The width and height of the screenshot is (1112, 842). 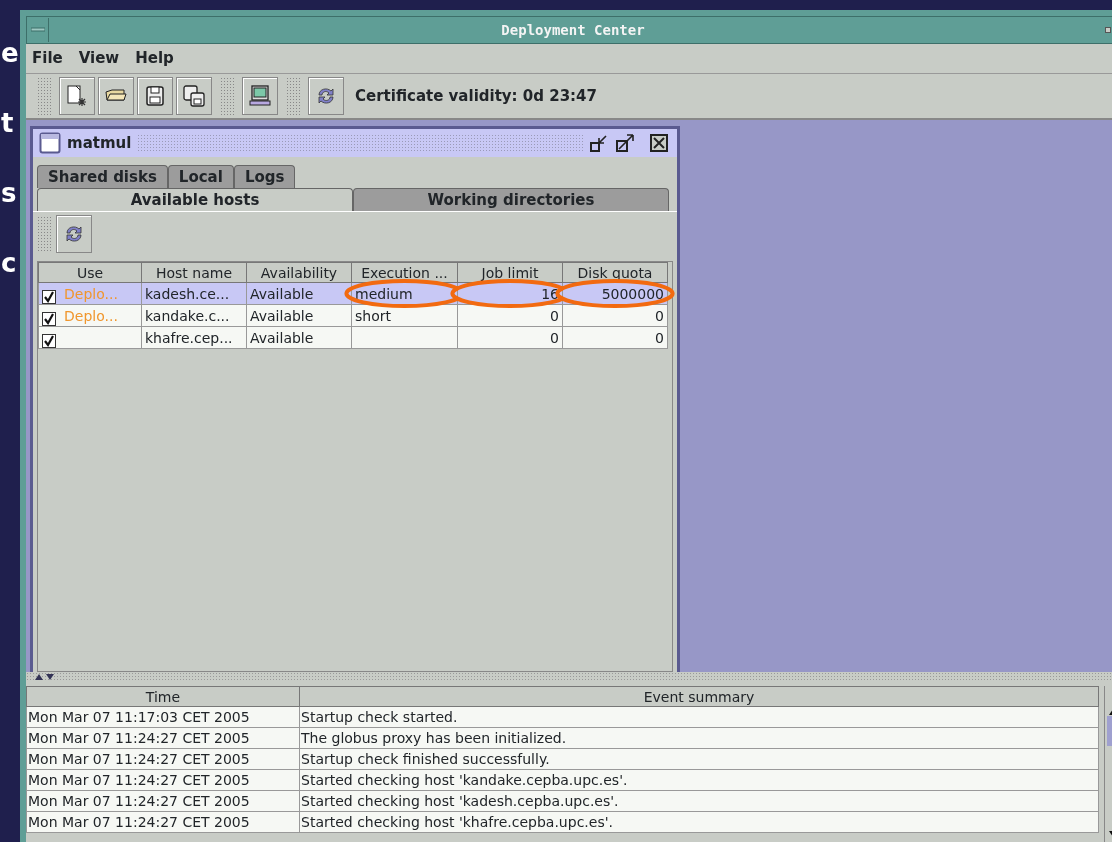 What do you see at coordinates (99, 143) in the screenshot?
I see `internal-window-title: matmul` at bounding box center [99, 143].